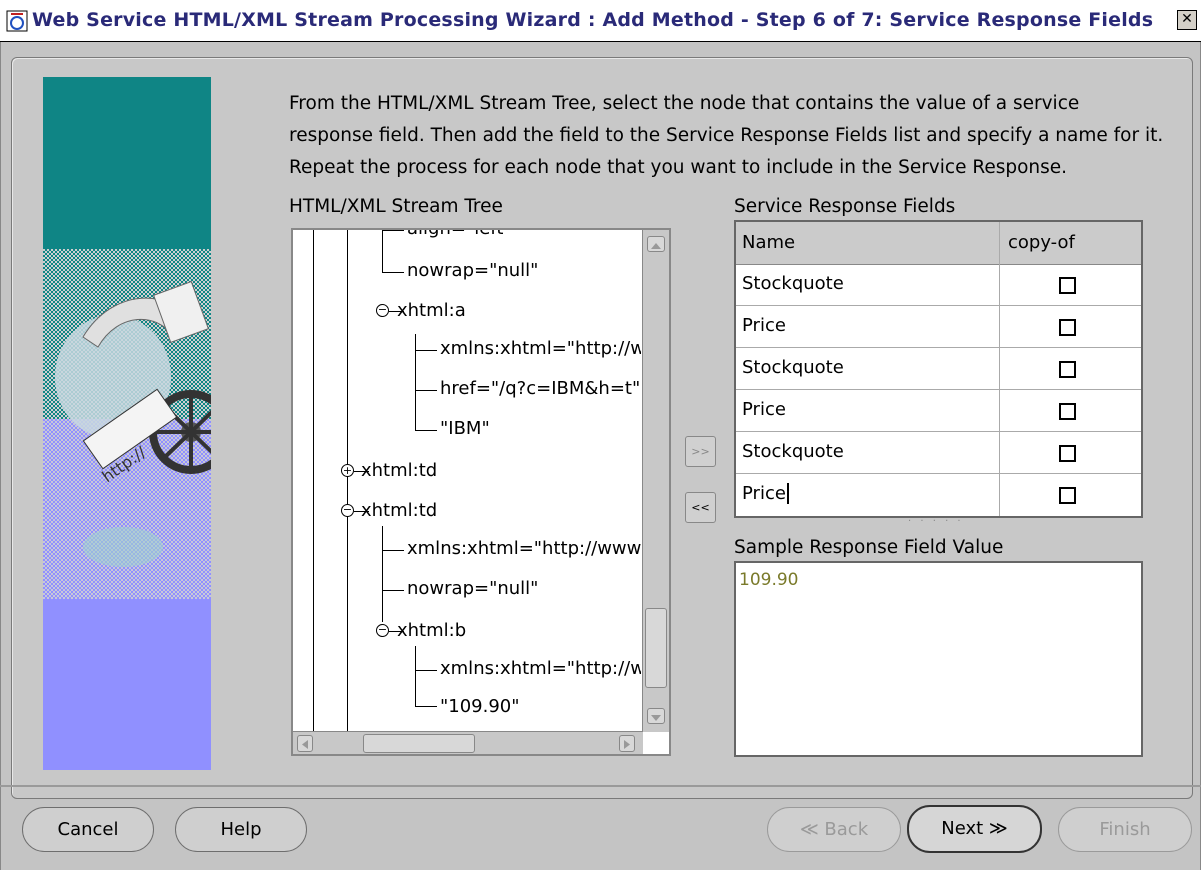 This screenshot has height=870, width=1201. What do you see at coordinates (768, 242) in the screenshot?
I see `column-header-name: Name` at bounding box center [768, 242].